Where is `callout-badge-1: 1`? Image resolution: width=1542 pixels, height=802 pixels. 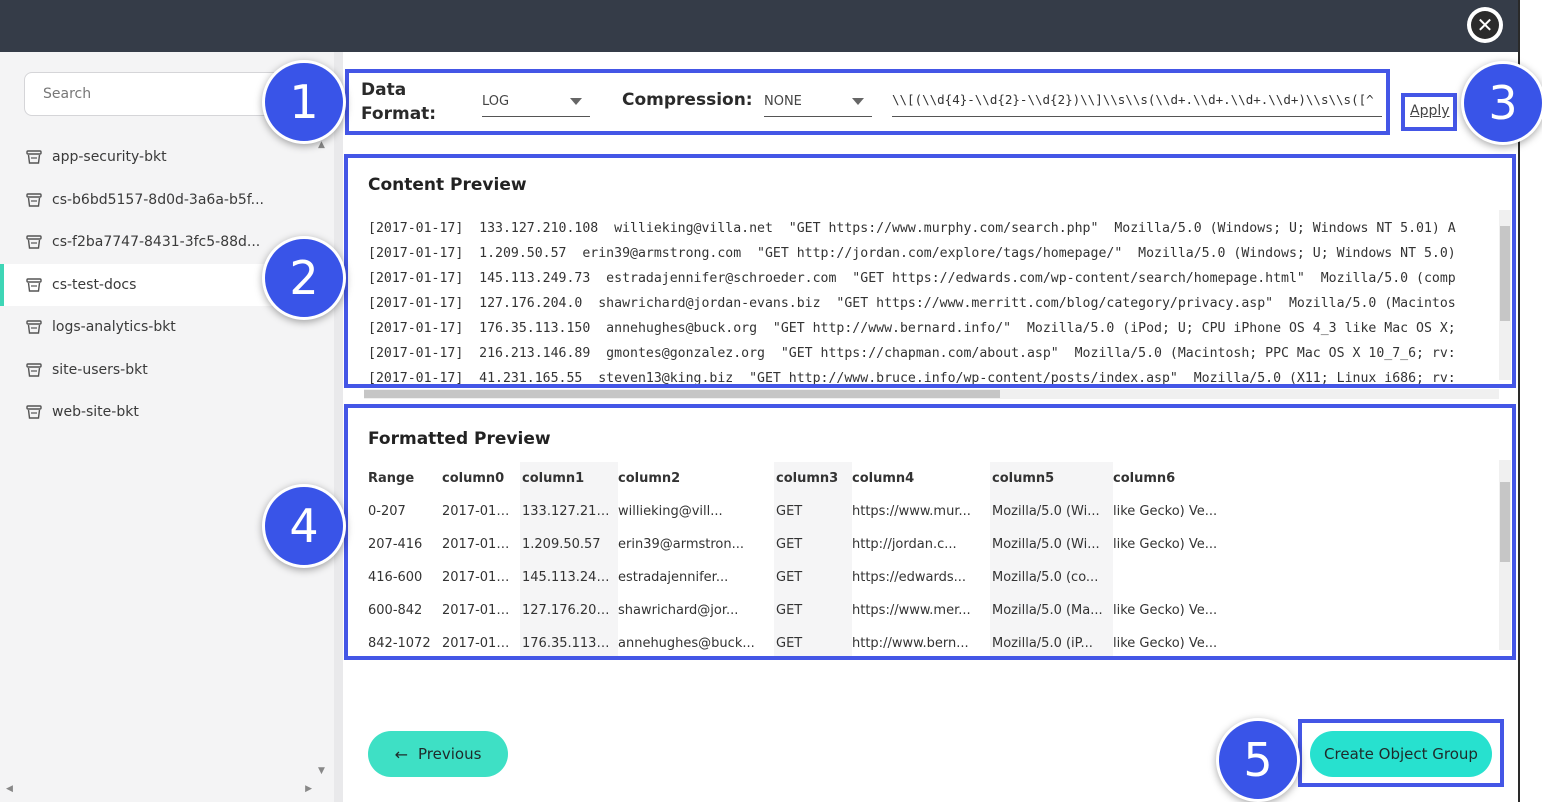
callout-badge-1: 1 is located at coordinates (304, 102).